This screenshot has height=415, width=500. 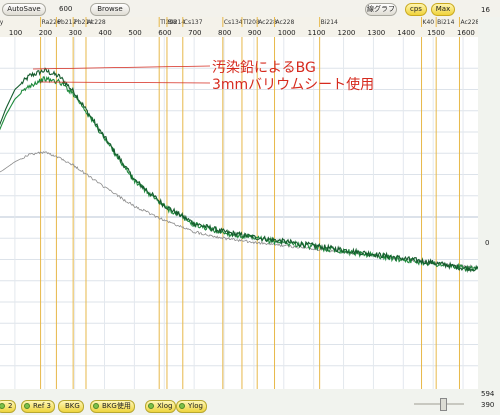 What do you see at coordinates (194, 33) in the screenshot?
I see `x-tick-label: 700` at bounding box center [194, 33].